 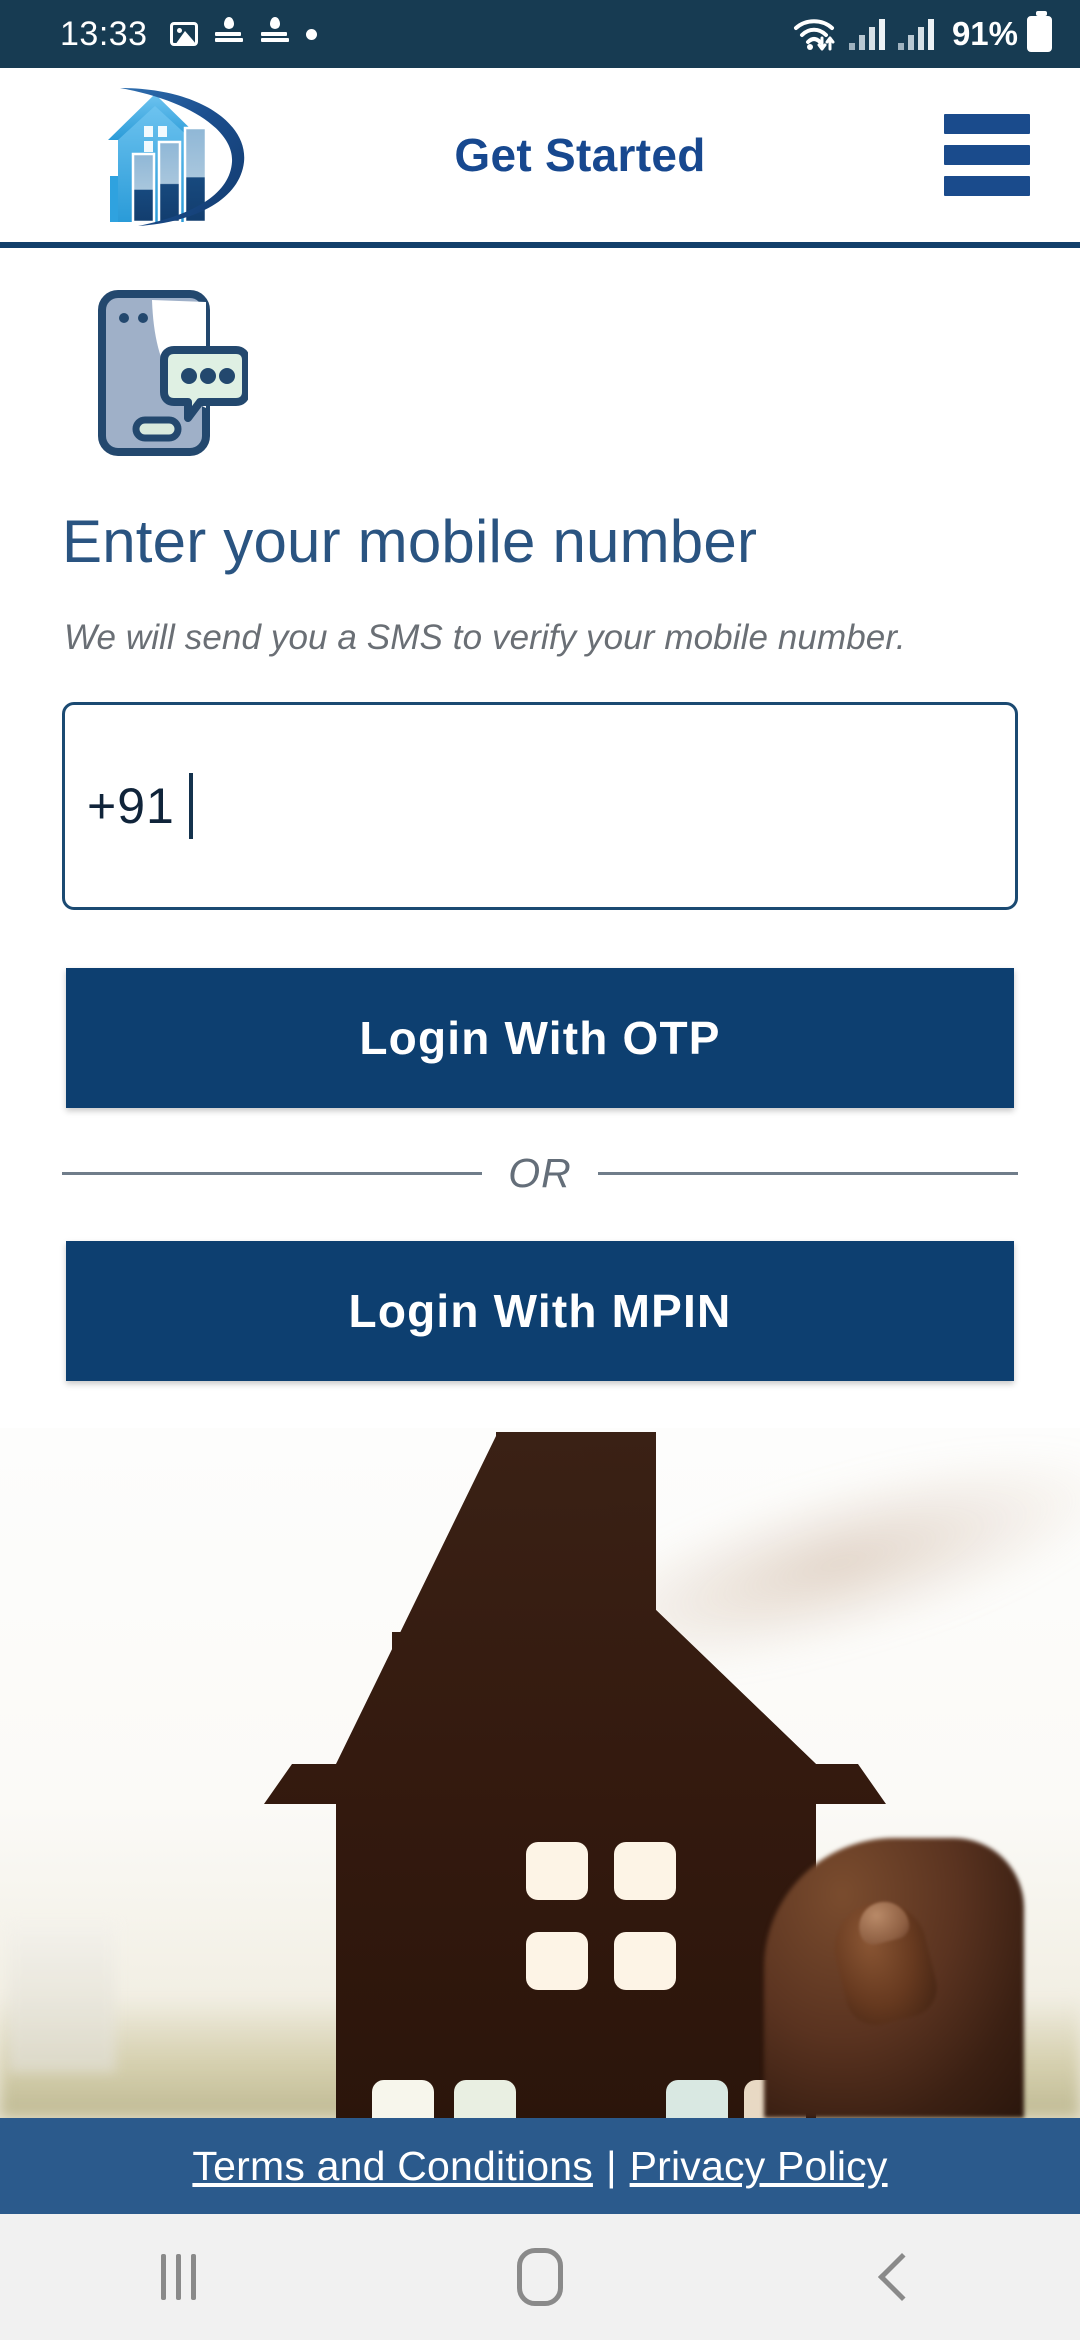 What do you see at coordinates (984, 33) in the screenshot?
I see `battery-percentage-label: 91%` at bounding box center [984, 33].